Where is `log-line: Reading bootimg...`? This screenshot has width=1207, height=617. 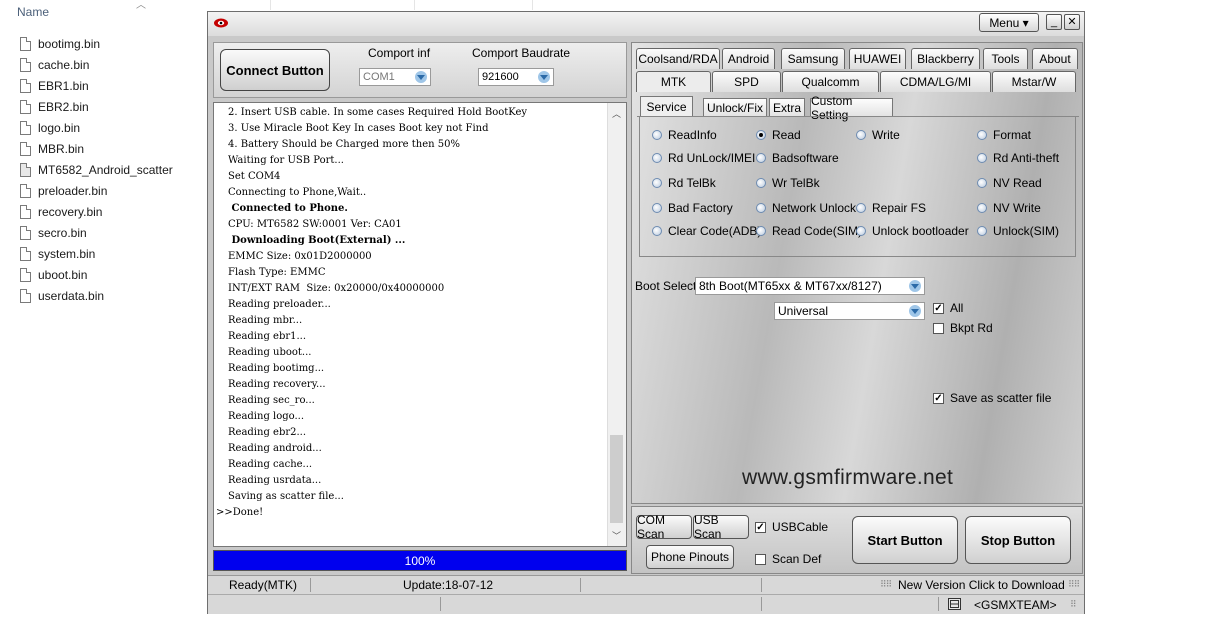
log-line: Reading bootimg... is located at coordinates (276, 368).